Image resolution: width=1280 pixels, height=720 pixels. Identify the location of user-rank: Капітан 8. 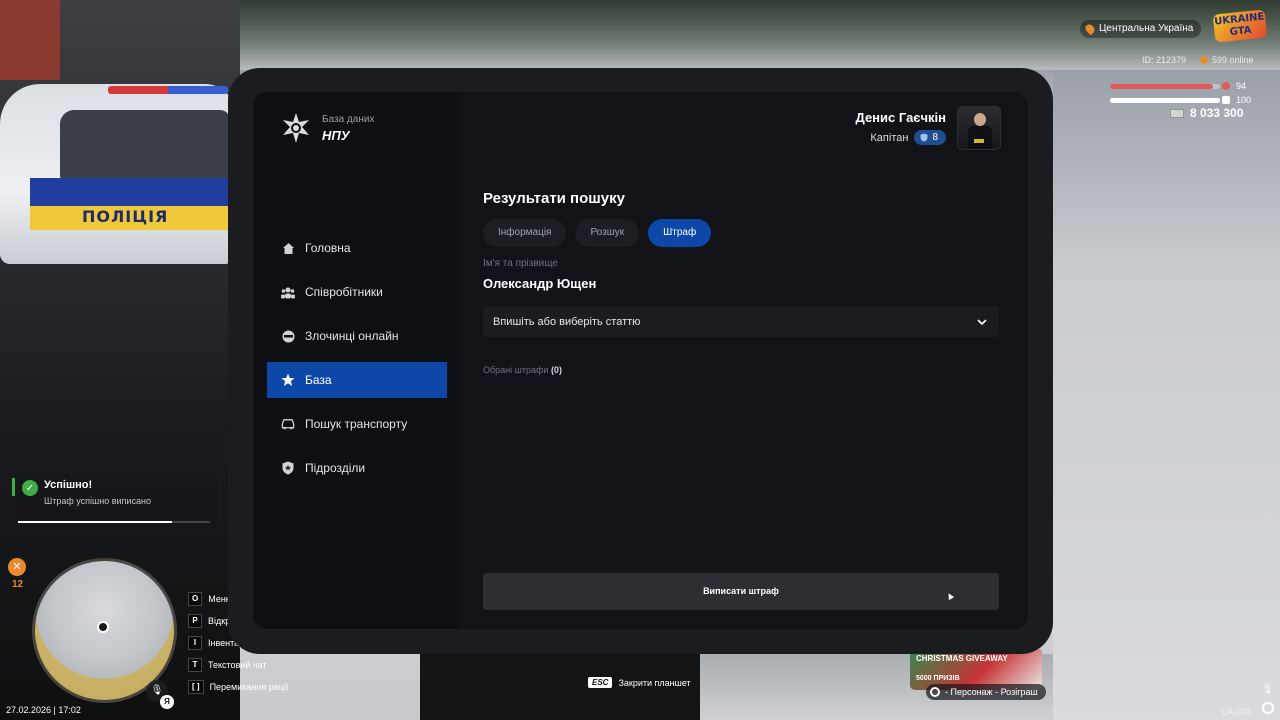
(908, 137).